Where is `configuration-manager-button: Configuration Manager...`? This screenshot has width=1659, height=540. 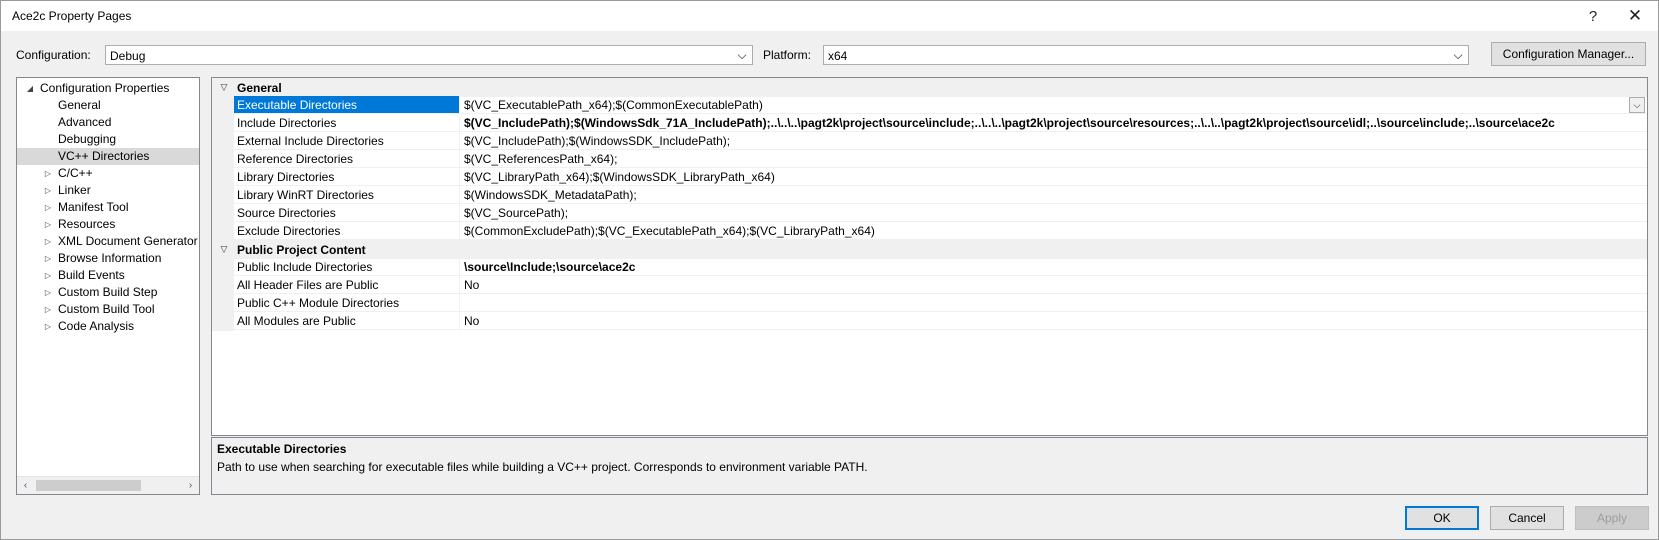
configuration-manager-button: Configuration Manager... is located at coordinates (1568, 54).